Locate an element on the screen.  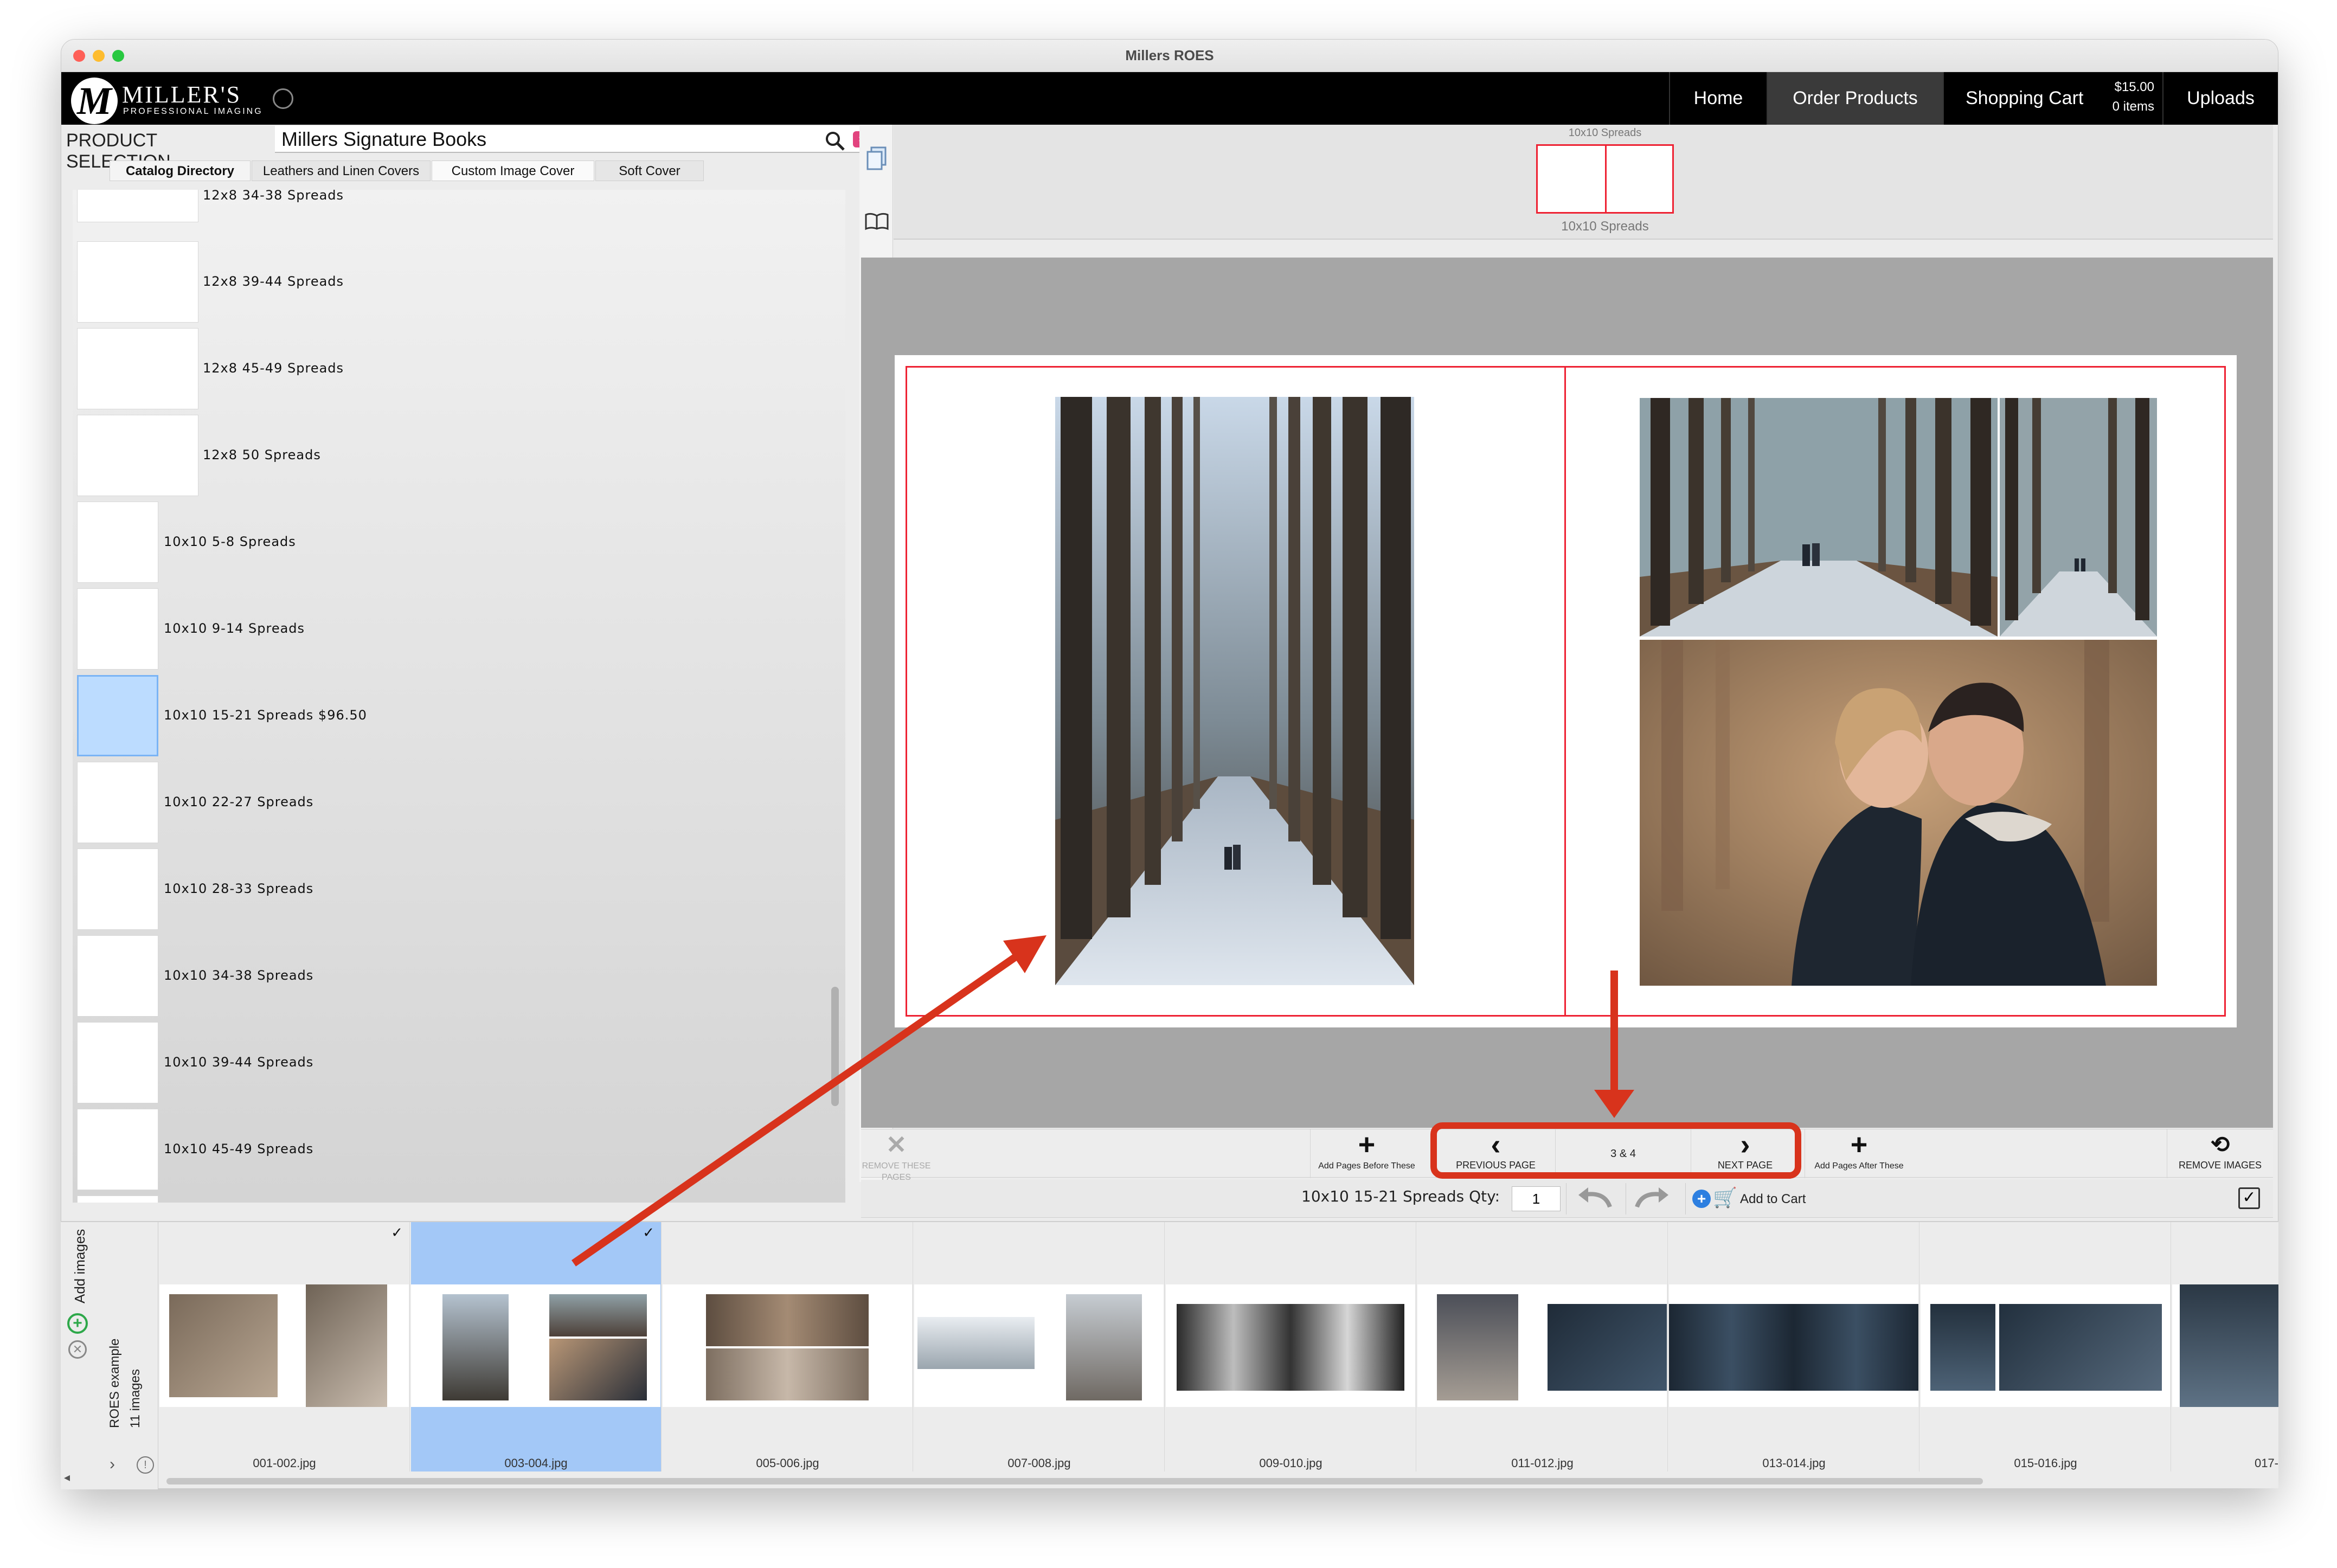
annotation-arrows is located at coordinates (1103, 1101).